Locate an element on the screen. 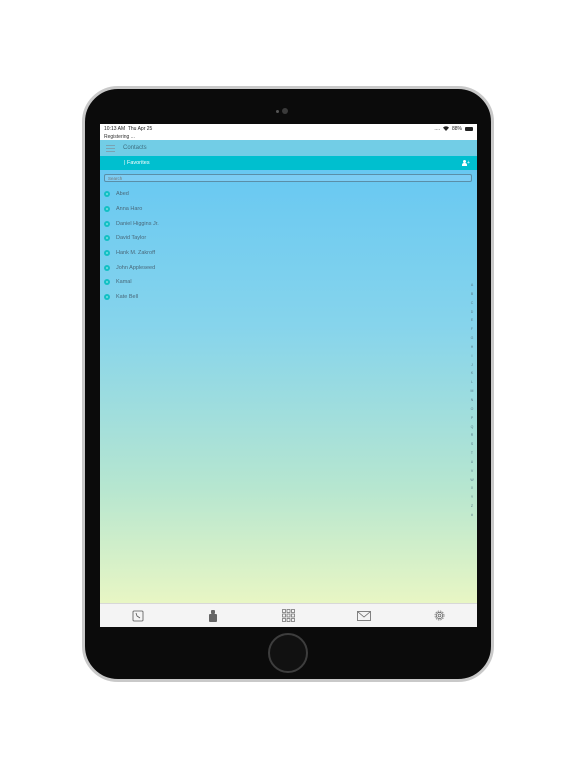  index-letter: V is located at coordinates (472, 471).